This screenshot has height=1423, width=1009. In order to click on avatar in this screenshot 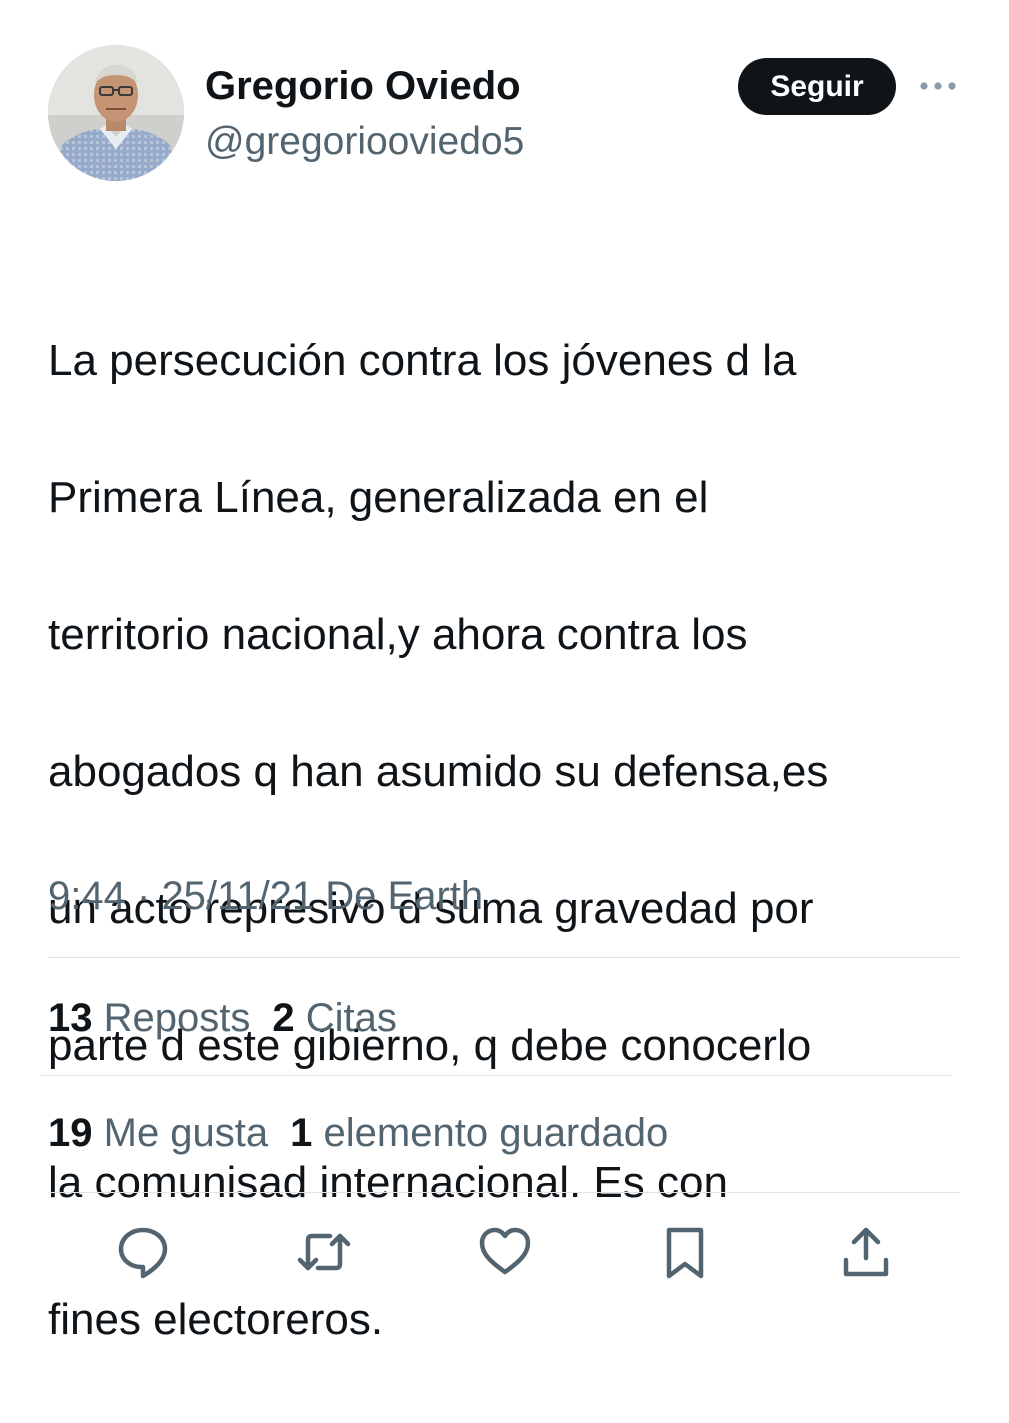, I will do `click(116, 113)`.